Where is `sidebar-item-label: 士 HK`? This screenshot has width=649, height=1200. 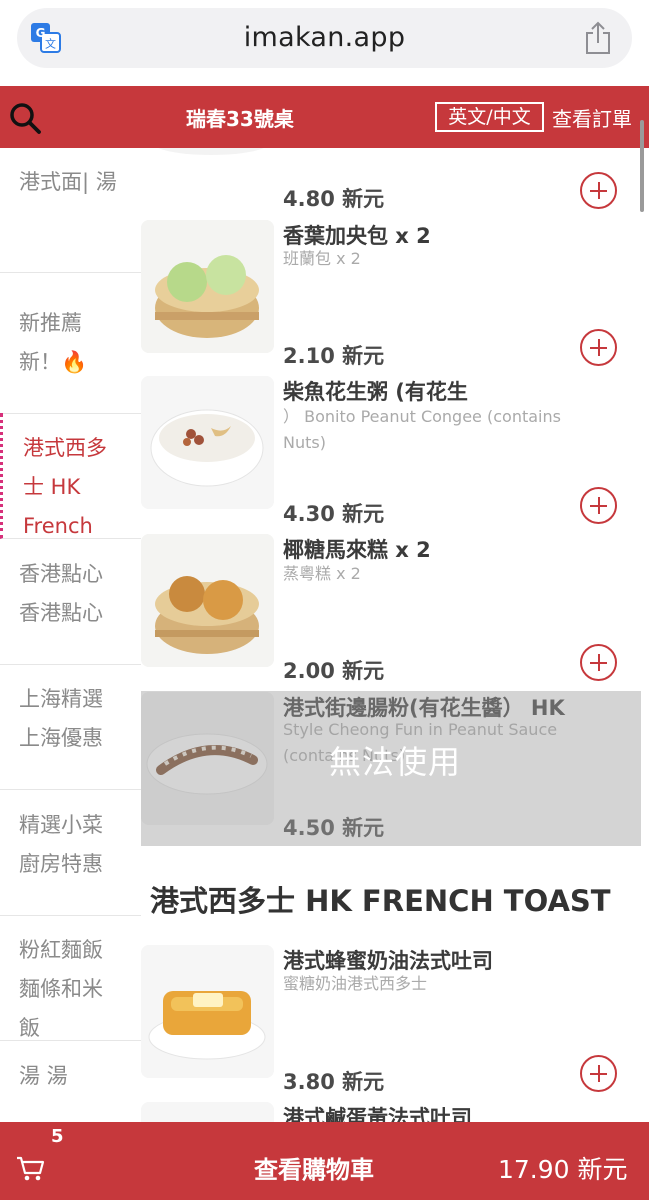
sidebar-item-label: 士 HK is located at coordinates (52, 487).